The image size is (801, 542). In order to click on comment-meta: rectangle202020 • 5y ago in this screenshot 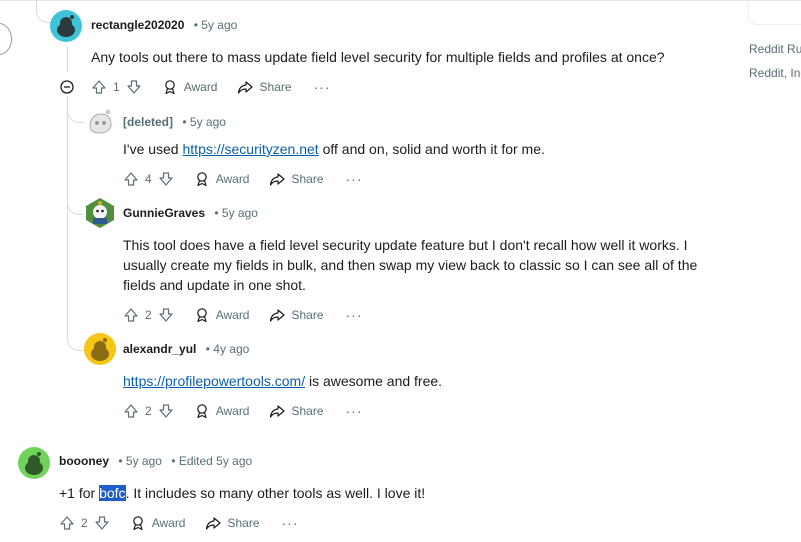, I will do `click(164, 25)`.